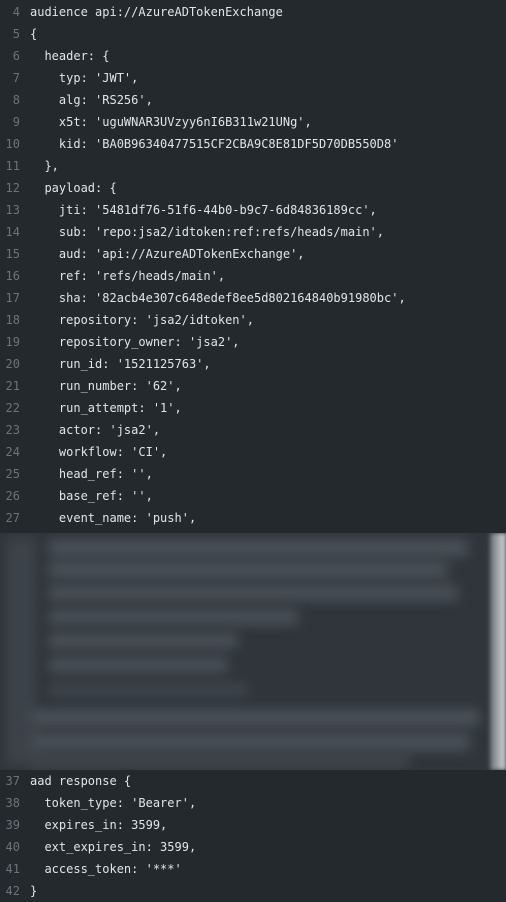 This screenshot has height=902, width=506. I want to click on line-number: 39, so click(15, 825).